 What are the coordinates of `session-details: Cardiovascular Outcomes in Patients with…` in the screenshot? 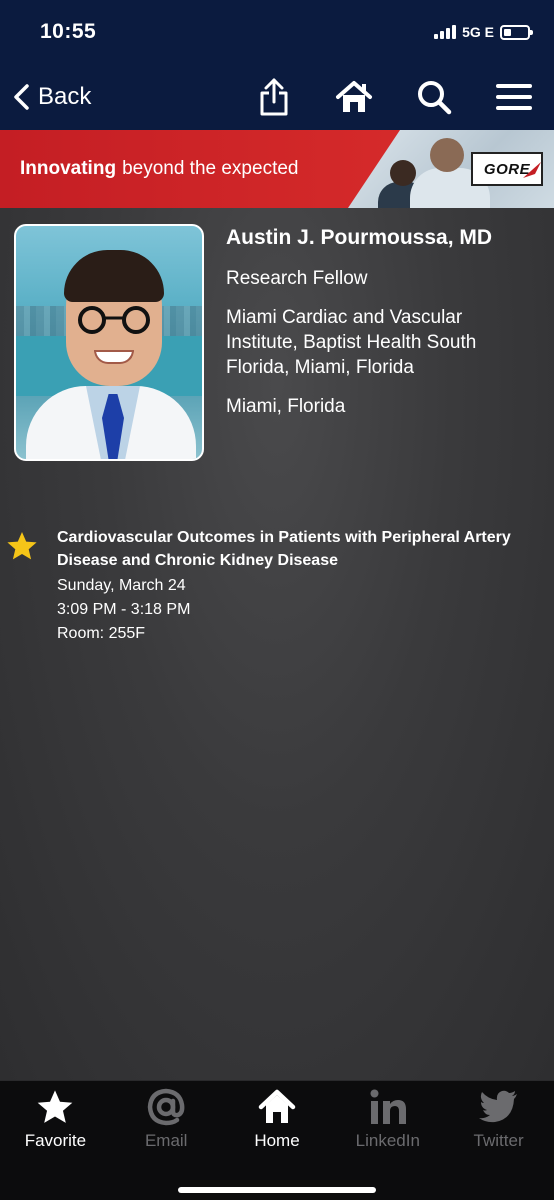 It's located at (292, 586).